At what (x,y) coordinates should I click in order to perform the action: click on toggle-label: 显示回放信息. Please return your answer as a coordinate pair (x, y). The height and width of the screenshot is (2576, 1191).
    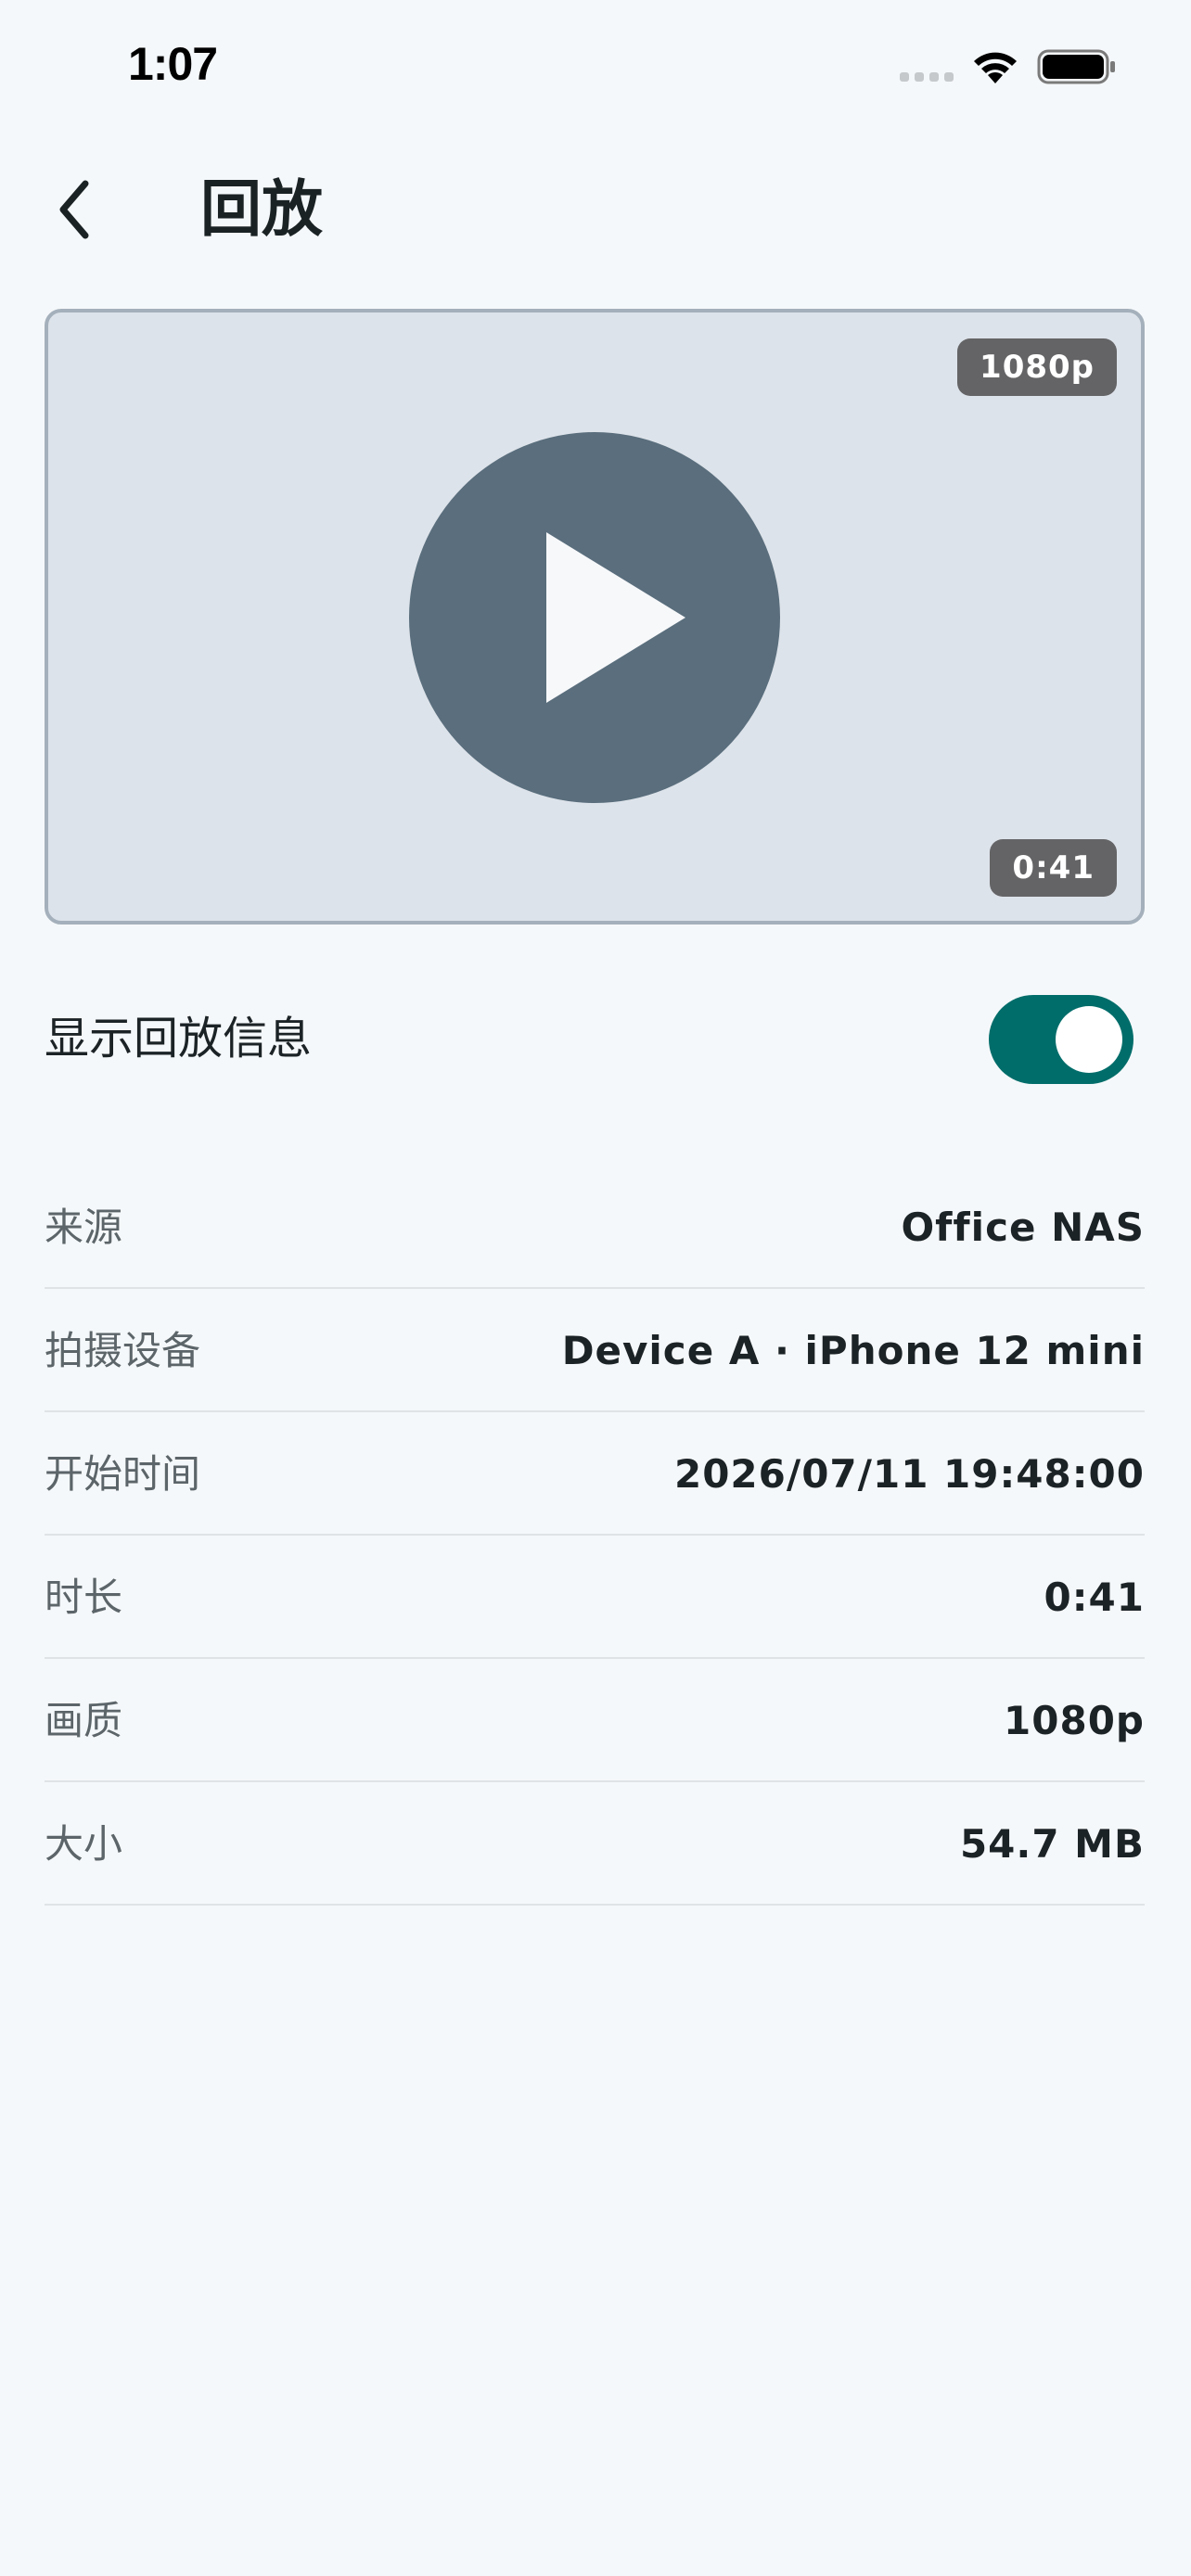
    Looking at the image, I should click on (179, 1039).